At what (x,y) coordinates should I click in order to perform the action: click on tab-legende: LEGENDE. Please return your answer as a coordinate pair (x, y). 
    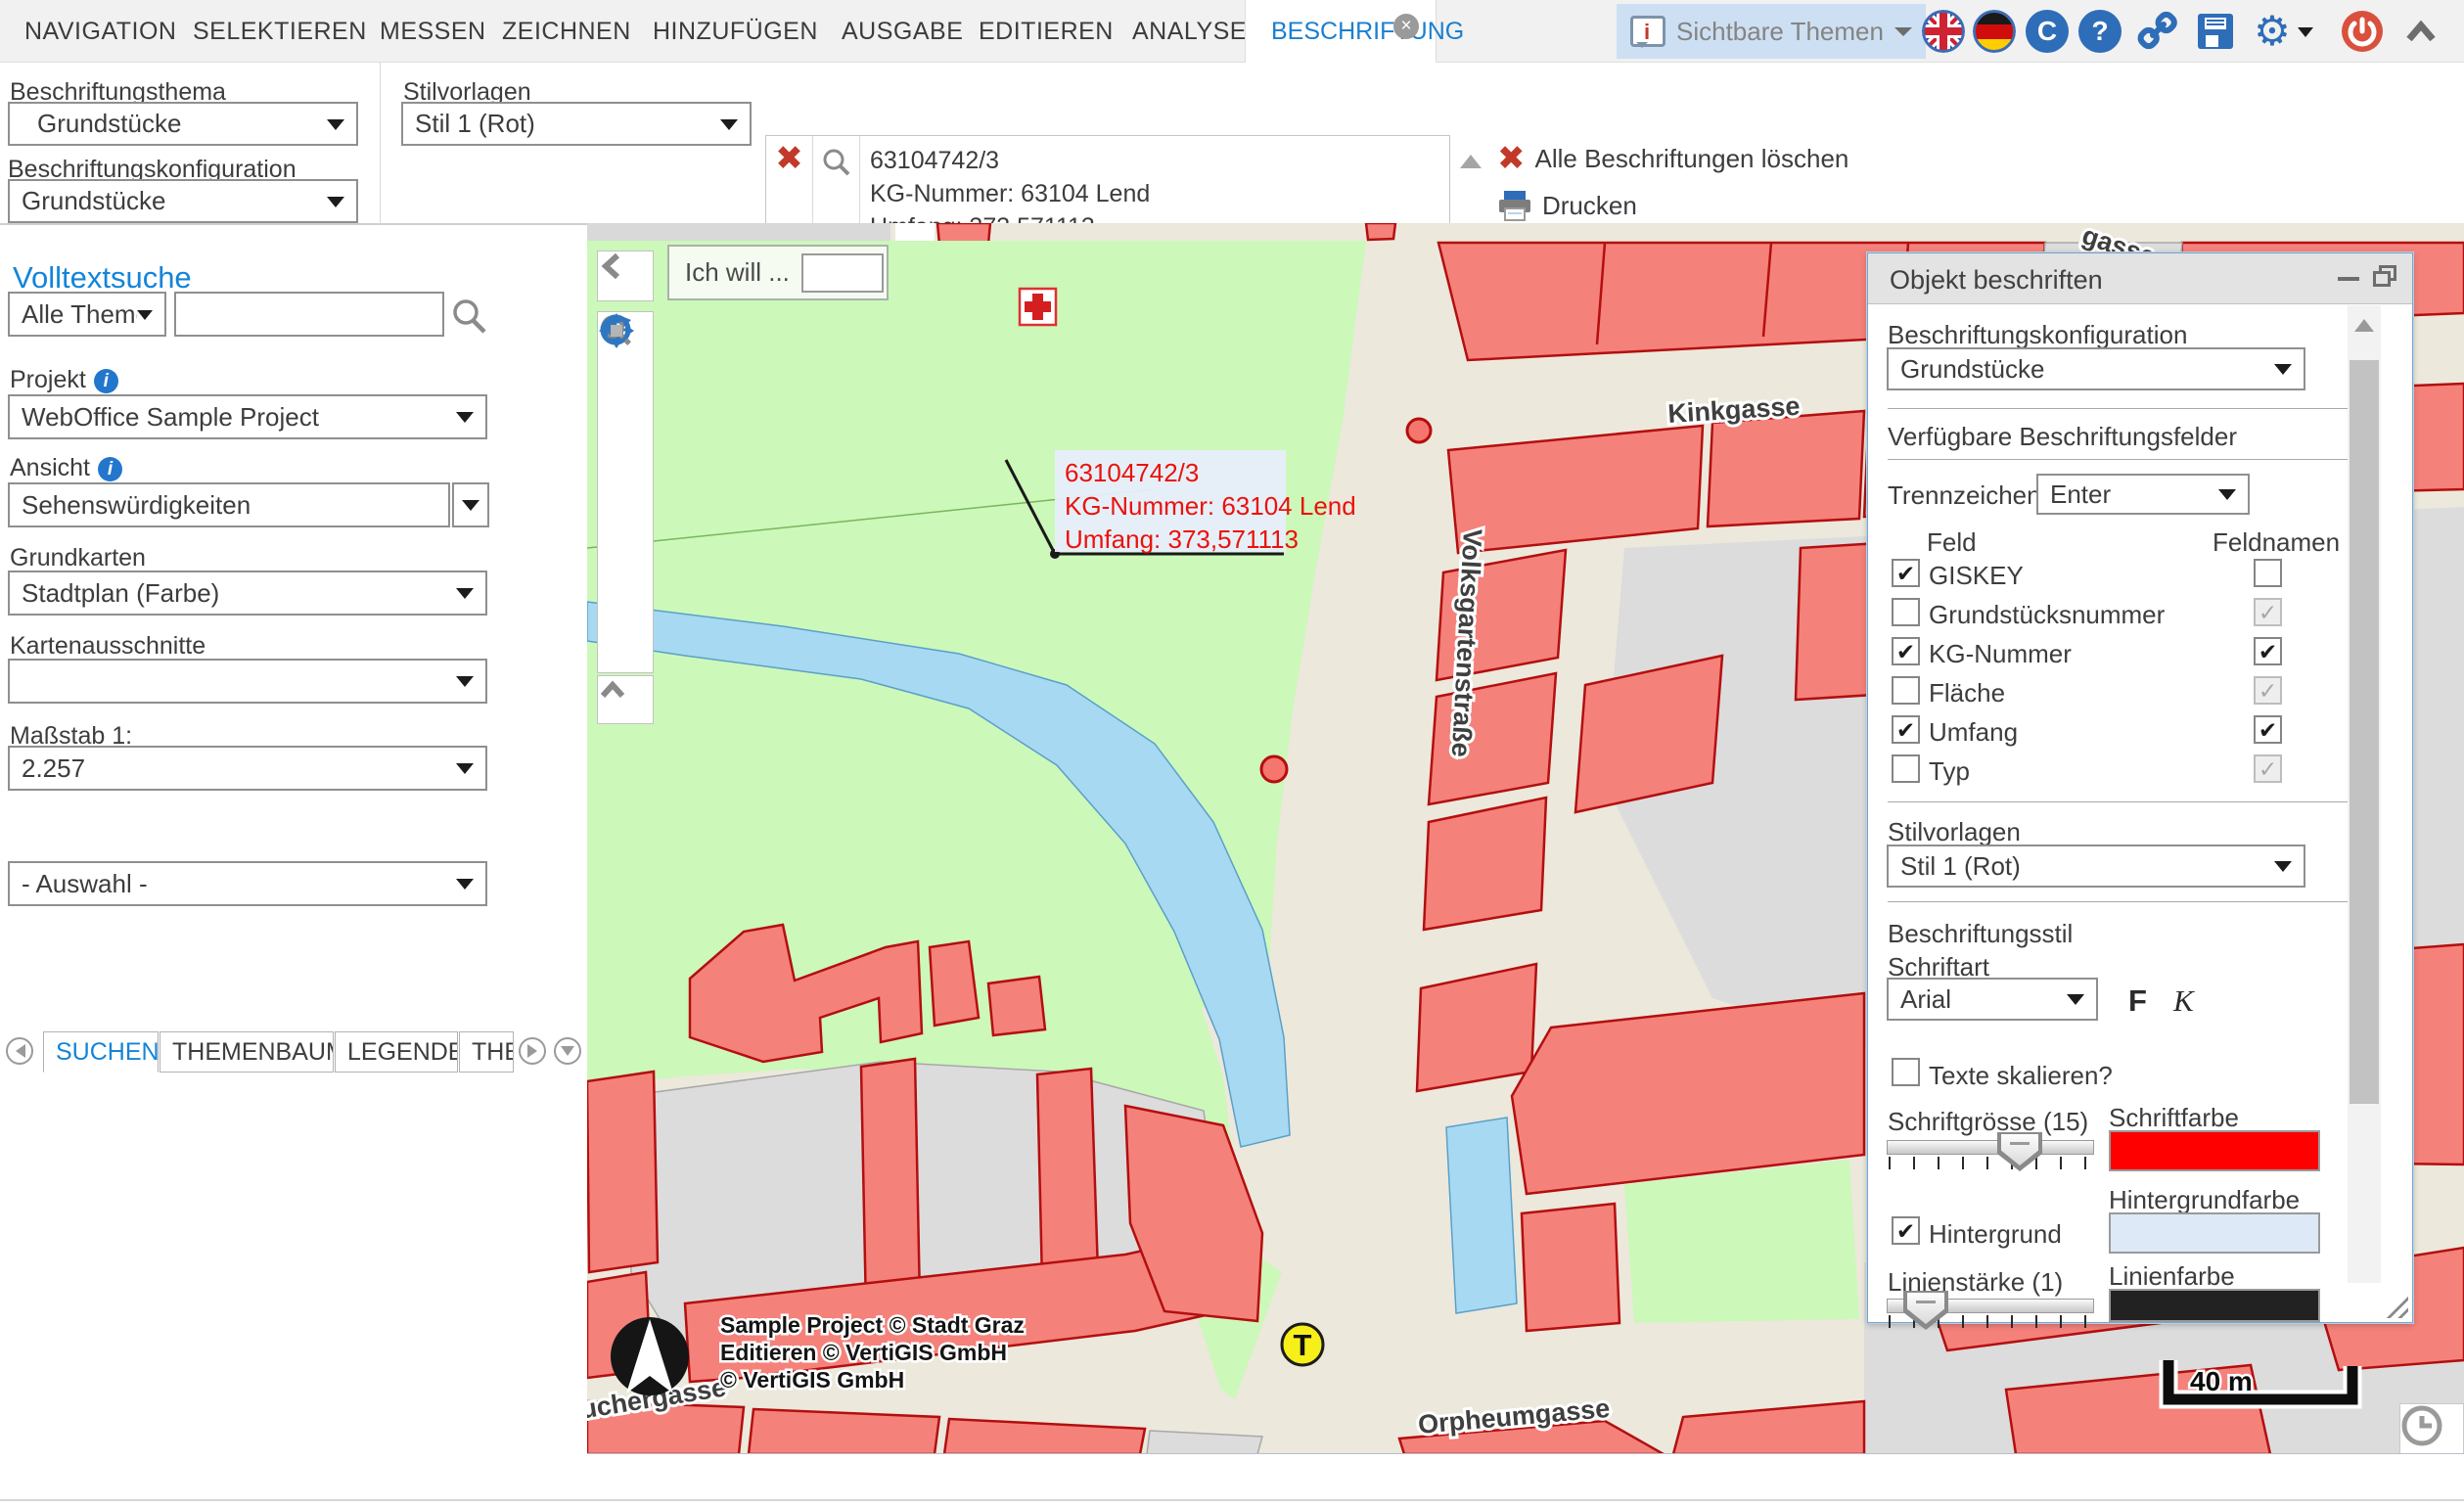
    Looking at the image, I should click on (397, 1052).